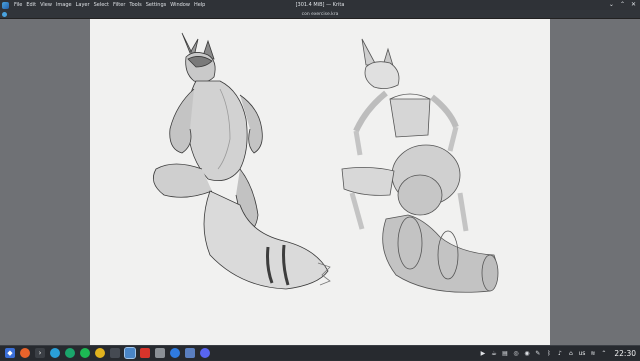  What do you see at coordinates (101, 5) in the screenshot?
I see `menu-select: Select` at bounding box center [101, 5].